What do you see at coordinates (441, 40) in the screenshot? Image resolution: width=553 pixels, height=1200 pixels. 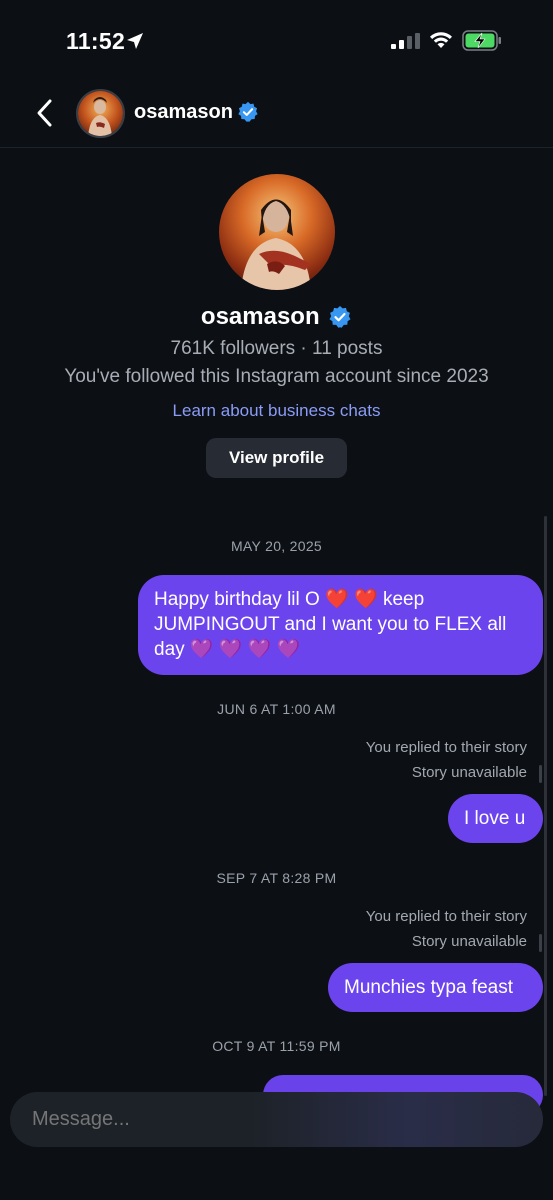 I see `wifi-icon` at bounding box center [441, 40].